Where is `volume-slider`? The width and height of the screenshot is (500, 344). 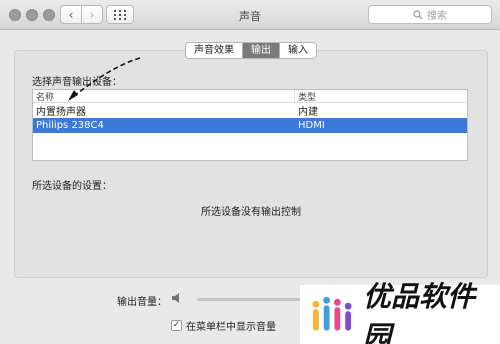 volume-slider is located at coordinates (252, 299).